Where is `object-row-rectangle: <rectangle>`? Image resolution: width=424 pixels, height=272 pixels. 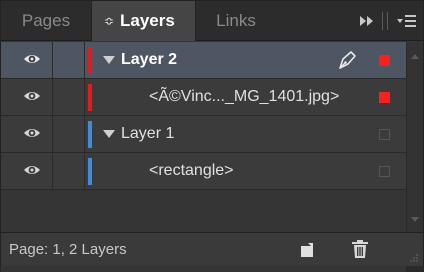 object-row-rectangle: <rectangle> is located at coordinates (203, 171).